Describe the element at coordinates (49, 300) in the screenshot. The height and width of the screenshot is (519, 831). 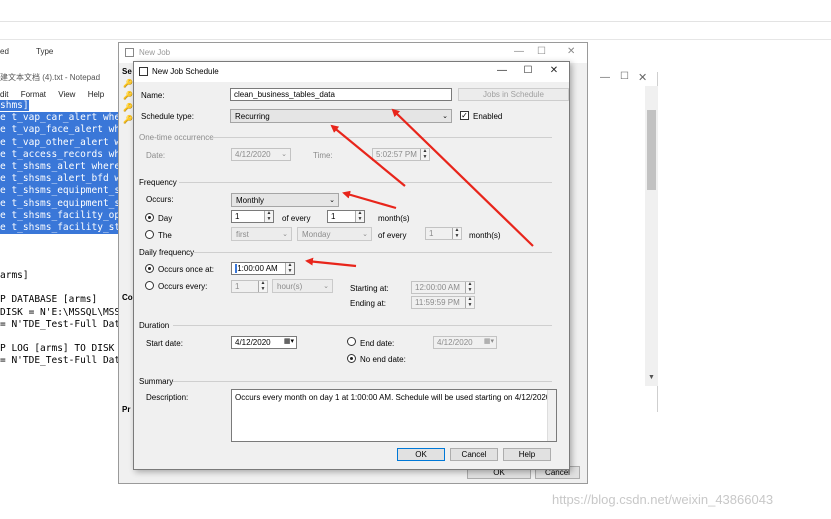
I see `code-line: P DATABASE [arms]` at that location.